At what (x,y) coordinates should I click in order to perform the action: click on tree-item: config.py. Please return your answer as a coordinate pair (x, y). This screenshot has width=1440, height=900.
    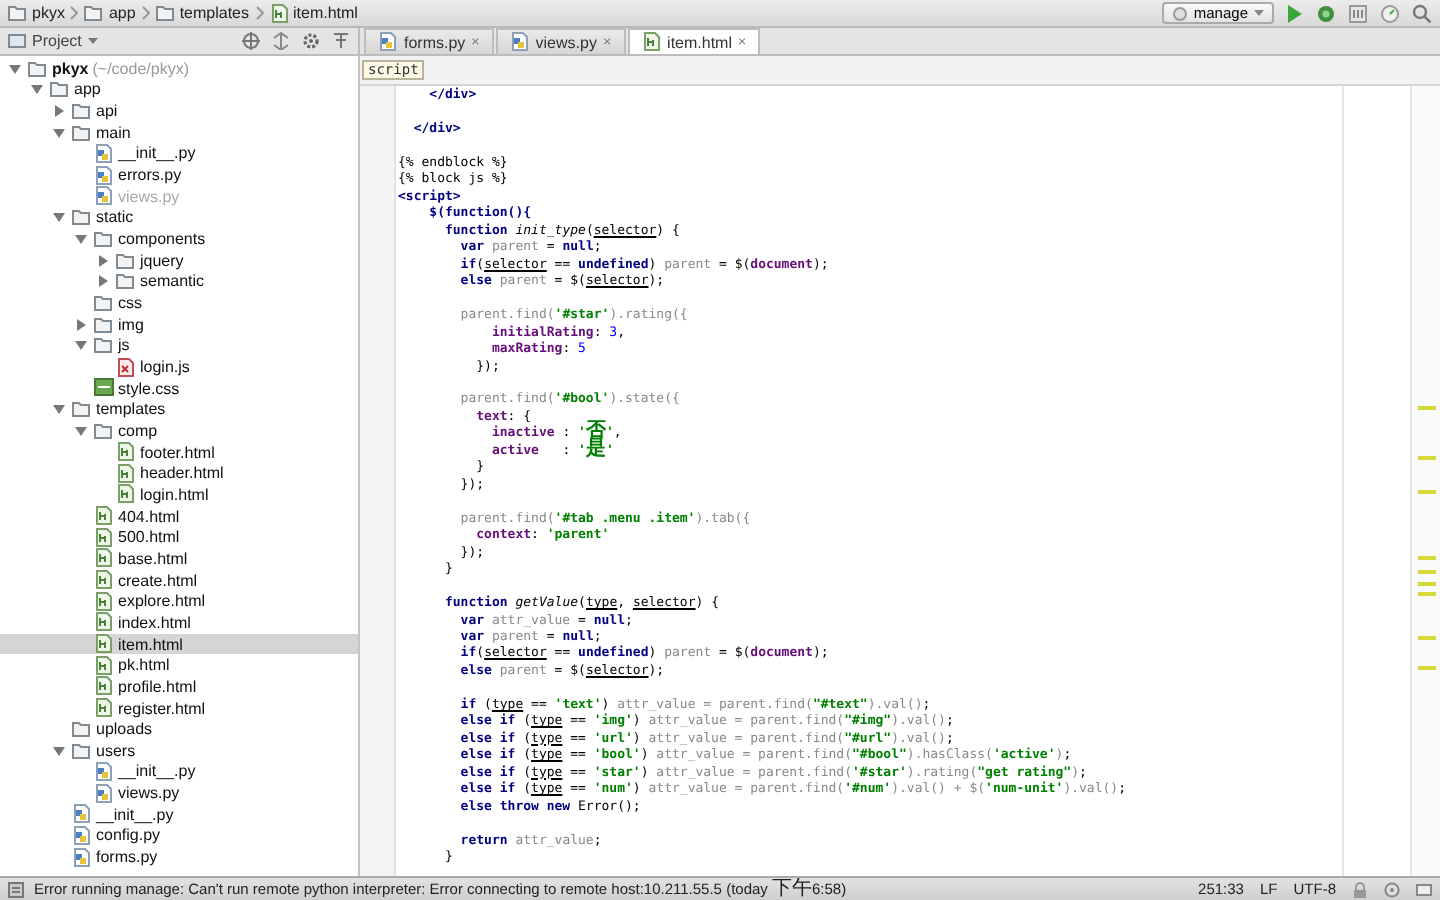
    Looking at the image, I should click on (179, 836).